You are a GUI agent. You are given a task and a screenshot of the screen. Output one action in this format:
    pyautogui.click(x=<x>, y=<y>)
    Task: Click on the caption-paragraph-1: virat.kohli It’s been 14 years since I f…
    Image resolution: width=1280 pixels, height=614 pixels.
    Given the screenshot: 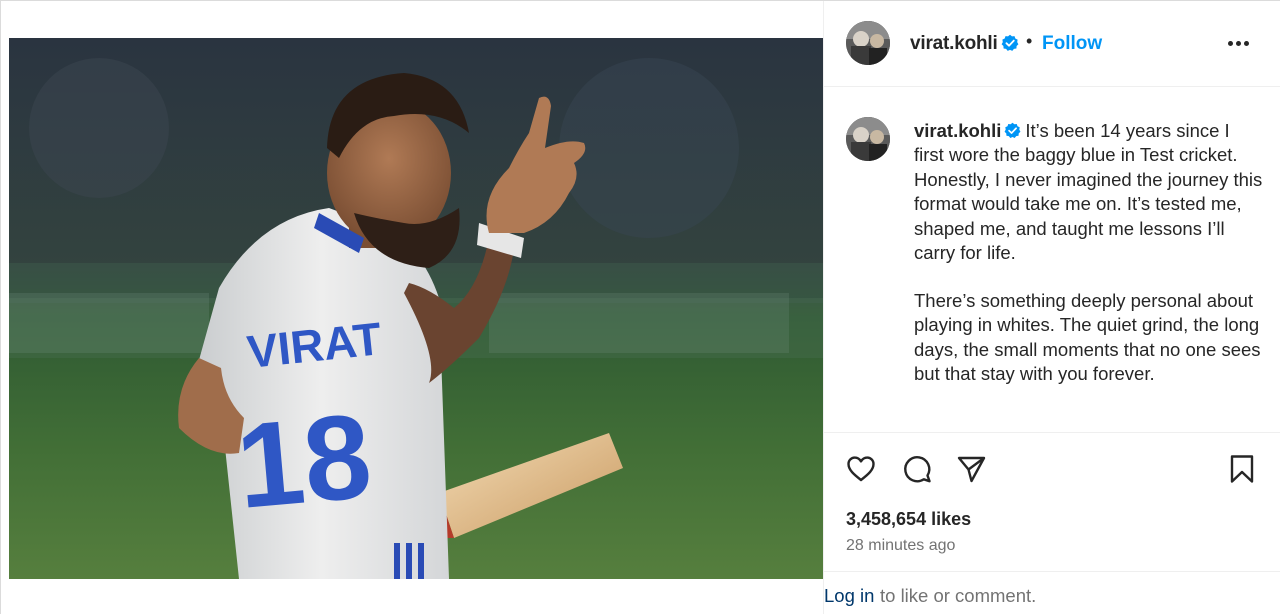 What is the action you would take?
    pyautogui.click(x=1089, y=192)
    